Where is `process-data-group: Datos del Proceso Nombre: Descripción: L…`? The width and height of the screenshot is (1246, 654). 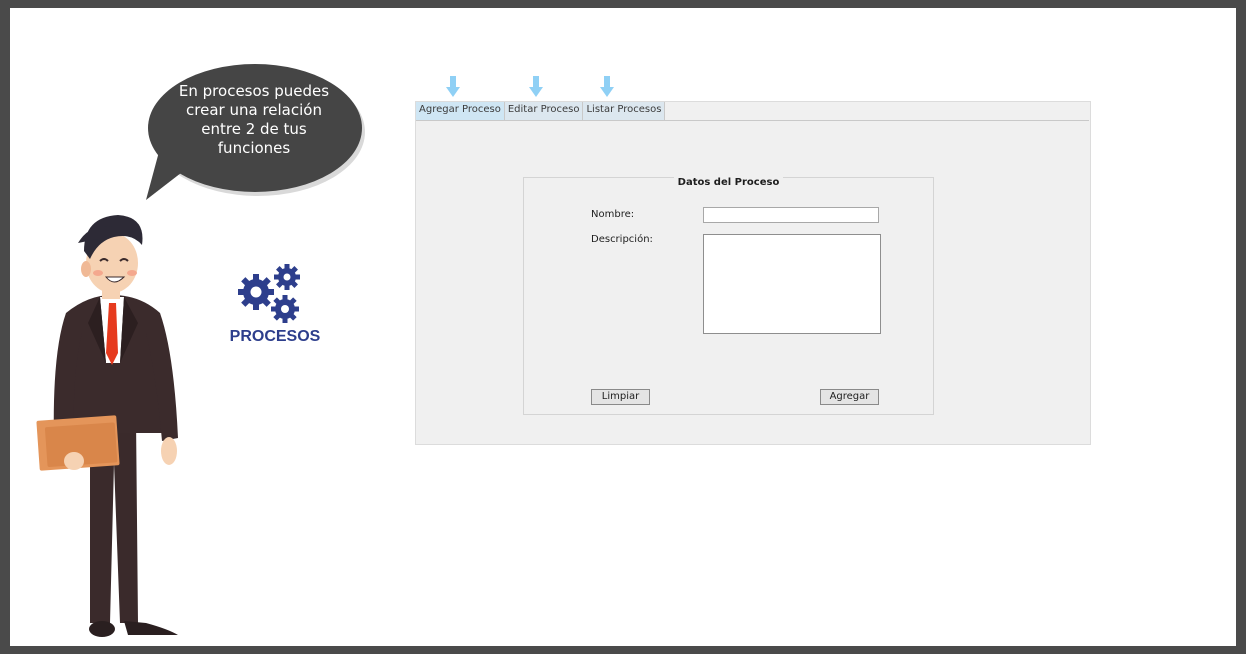 process-data-group: Datos del Proceso Nombre: Descripción: L… is located at coordinates (728, 296).